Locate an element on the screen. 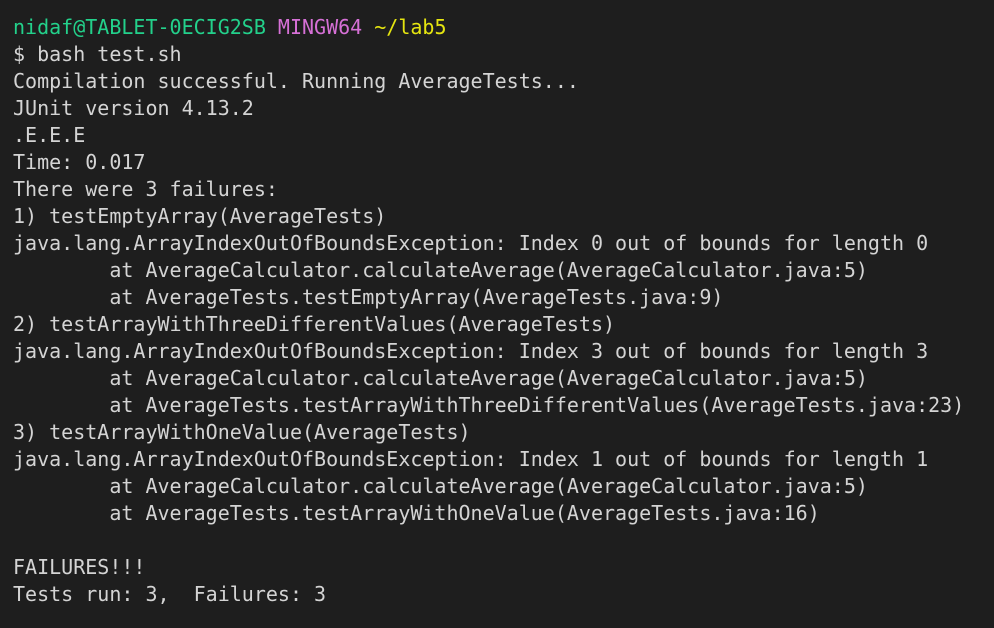  prompt-path: ~/lab5 is located at coordinates (410, 27).